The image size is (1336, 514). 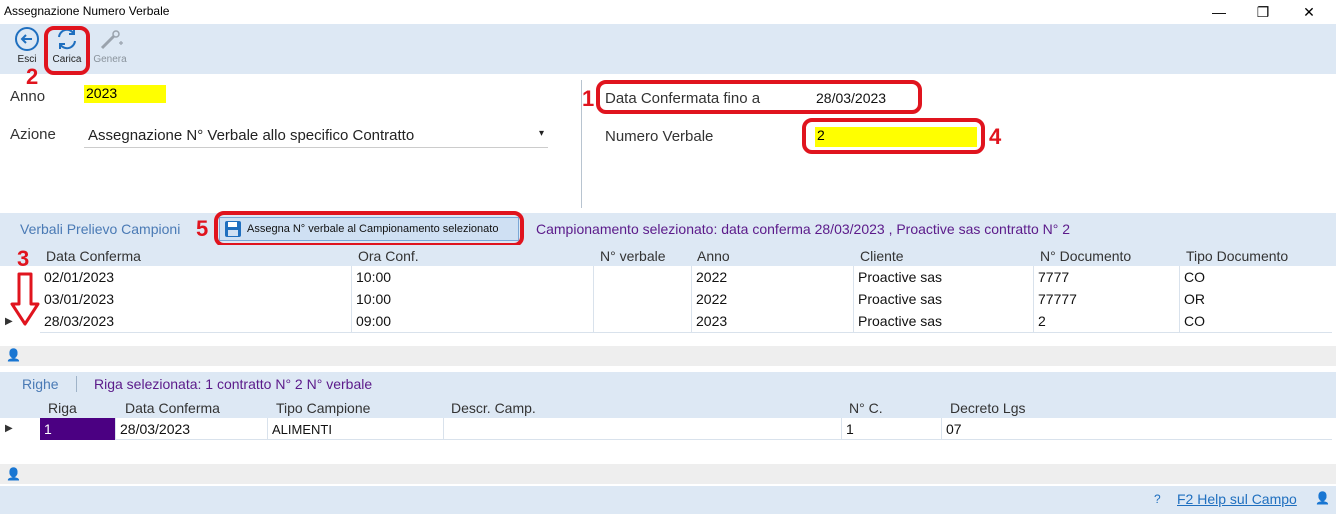 I want to click on cell-decreto: 07, so click(x=954, y=429).